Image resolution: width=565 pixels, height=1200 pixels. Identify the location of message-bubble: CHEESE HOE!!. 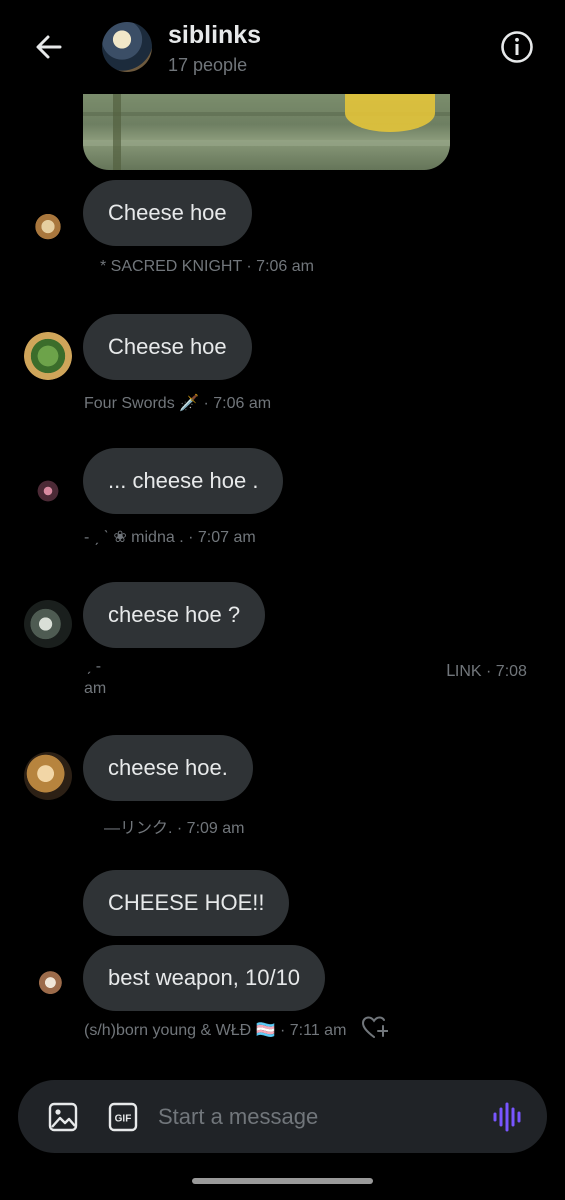
(186, 903).